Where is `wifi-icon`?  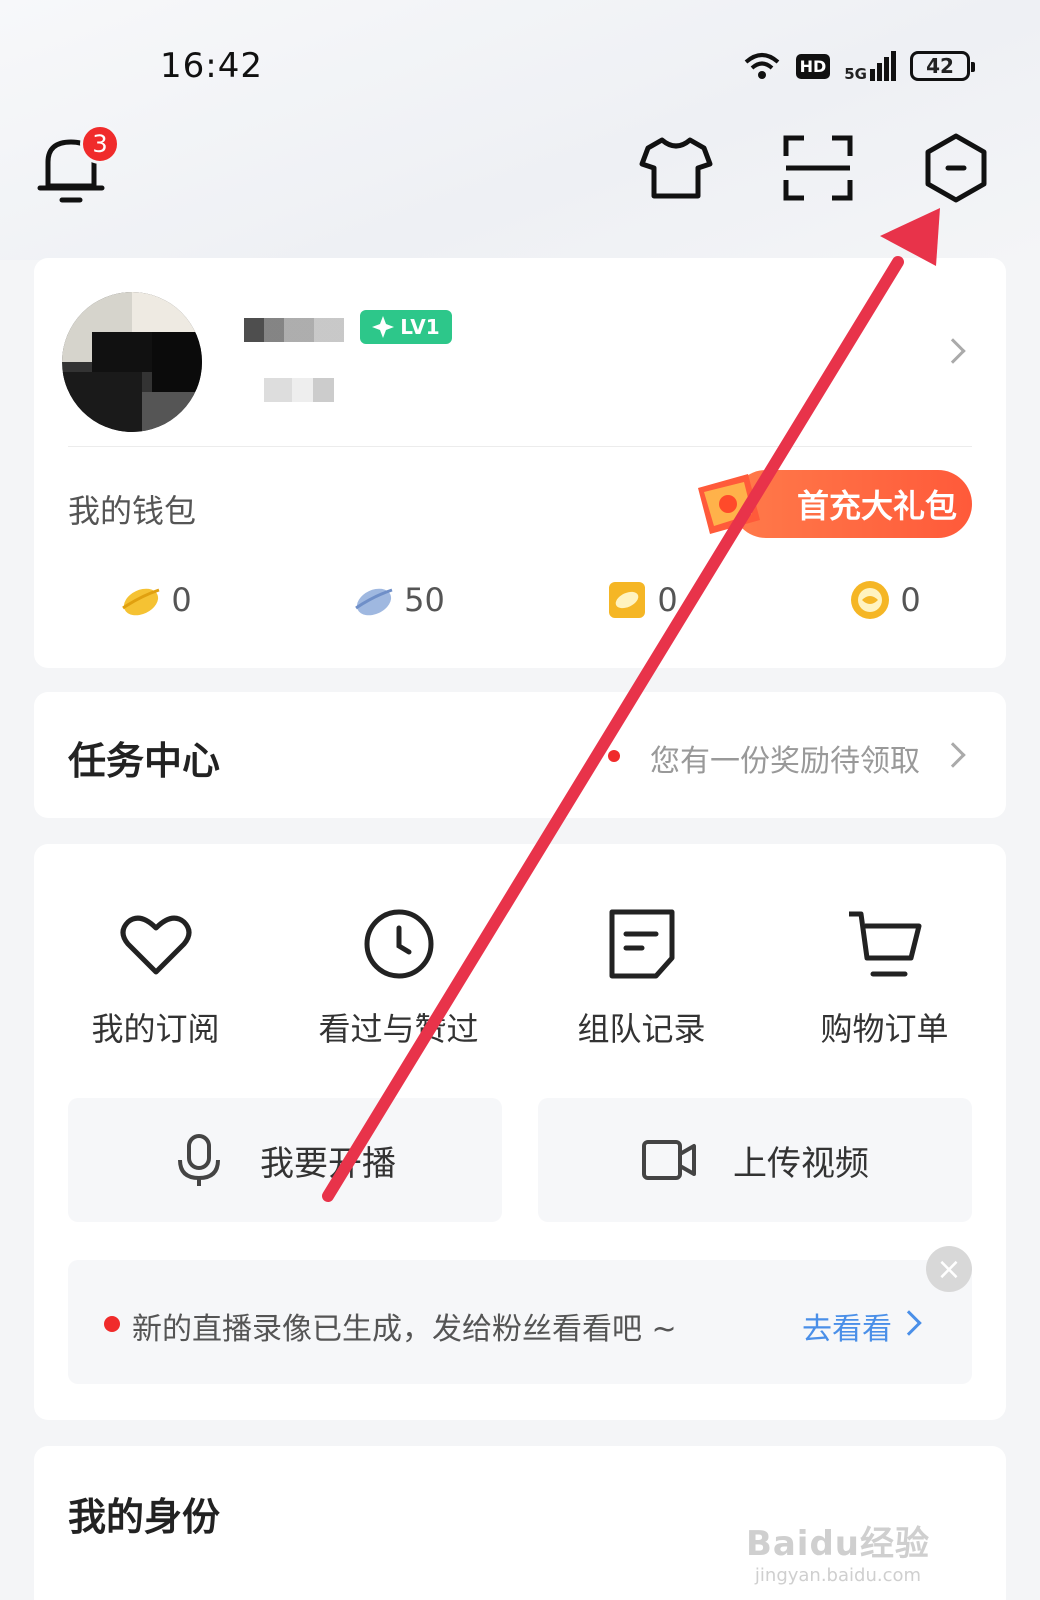 wifi-icon is located at coordinates (761, 66).